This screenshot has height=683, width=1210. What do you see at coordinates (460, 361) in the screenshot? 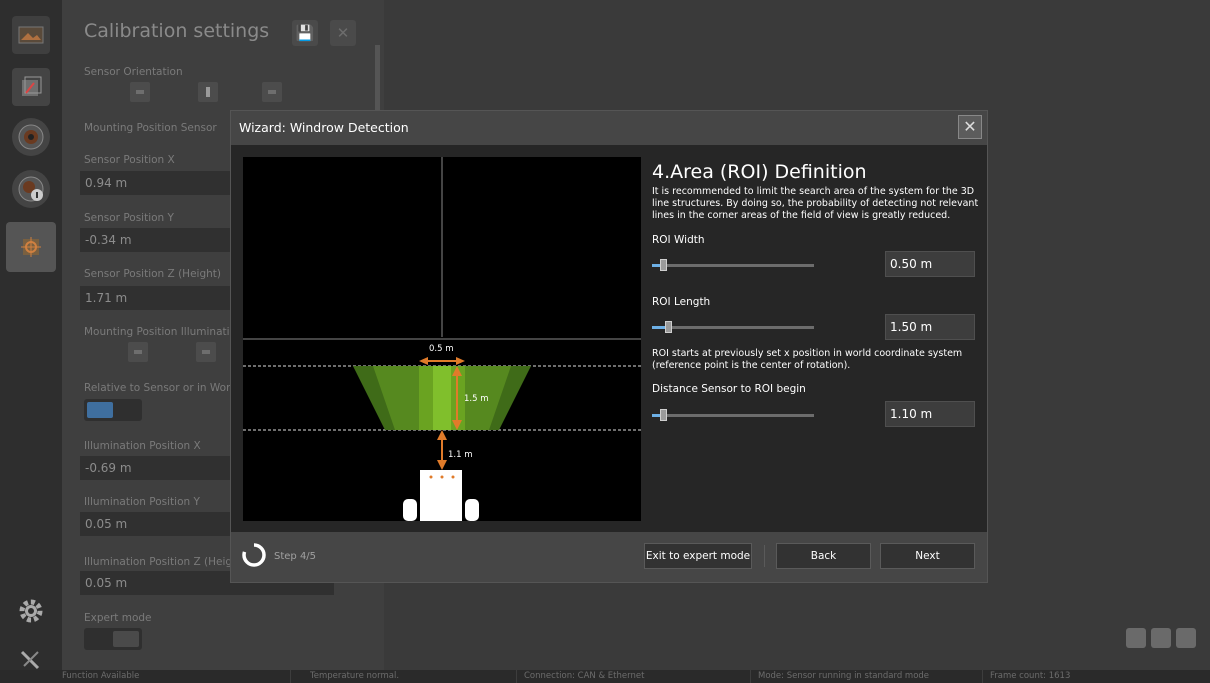
I see `width-arrow-right` at bounding box center [460, 361].